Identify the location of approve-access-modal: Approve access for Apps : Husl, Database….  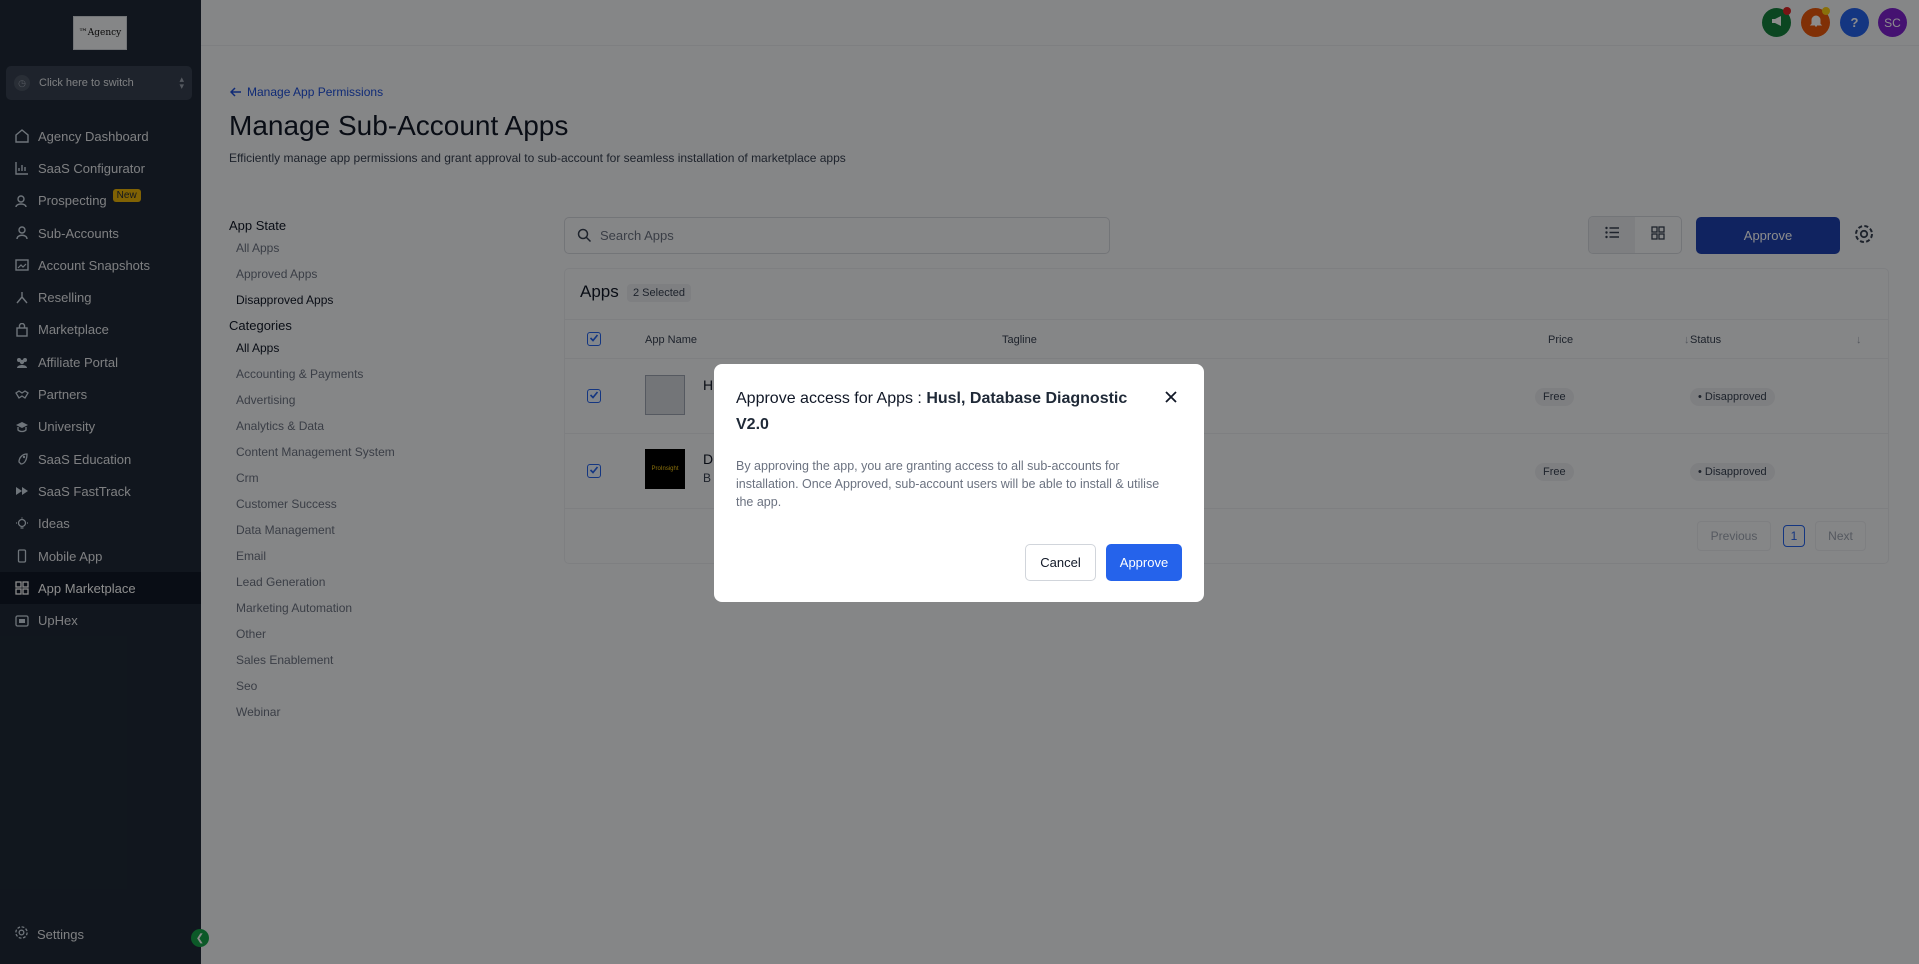
(959, 483).